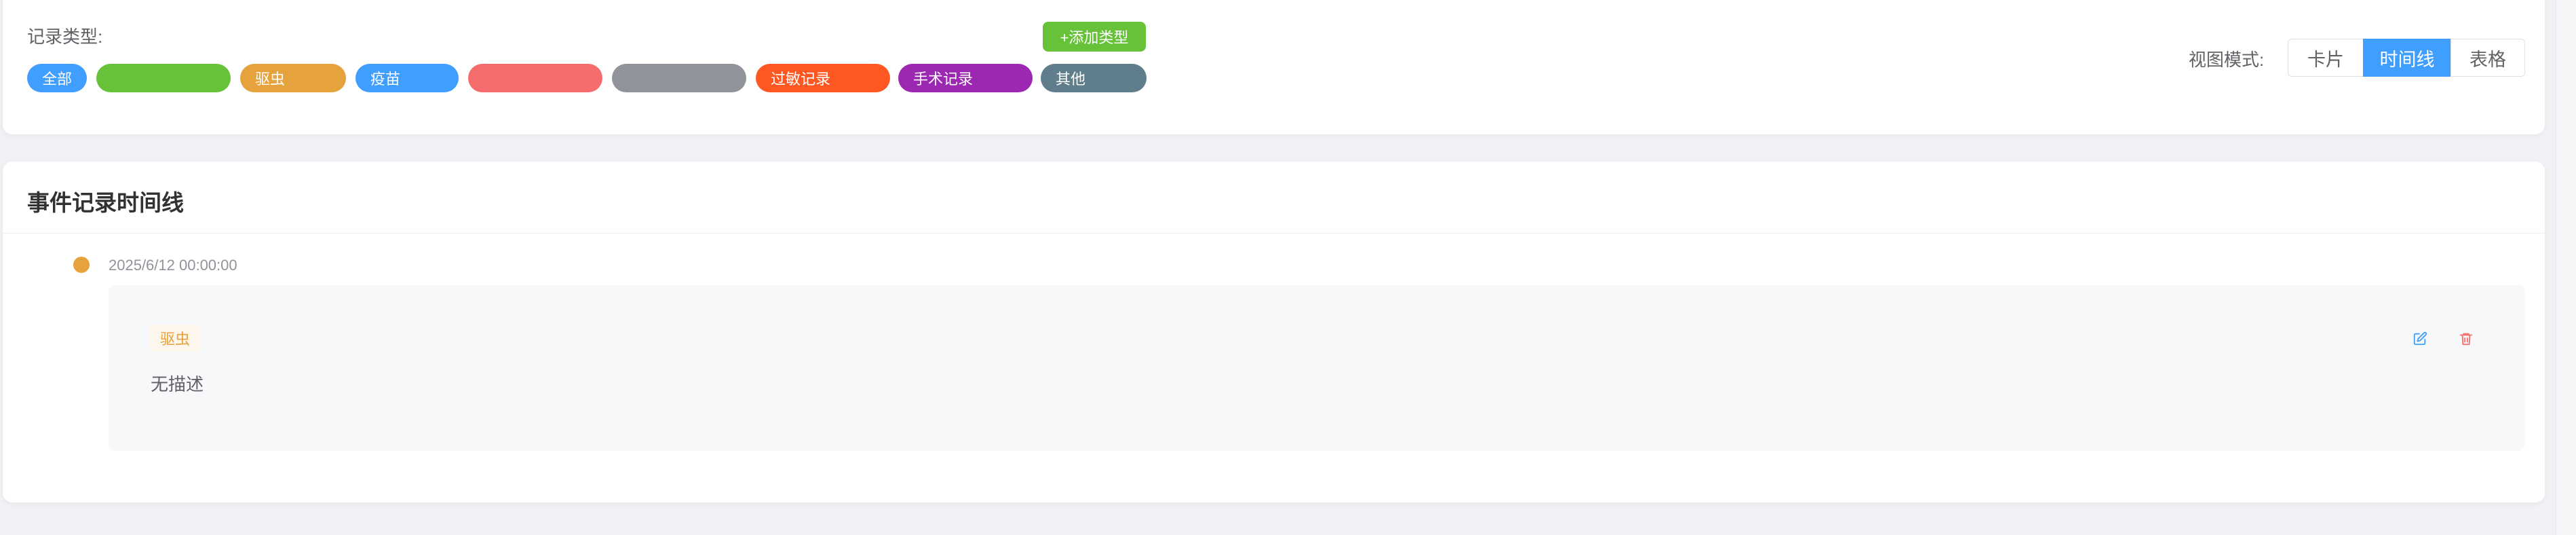 The height and width of the screenshot is (535, 2576). What do you see at coordinates (2227, 60) in the screenshot?
I see `view-mode-label: 视图模式:` at bounding box center [2227, 60].